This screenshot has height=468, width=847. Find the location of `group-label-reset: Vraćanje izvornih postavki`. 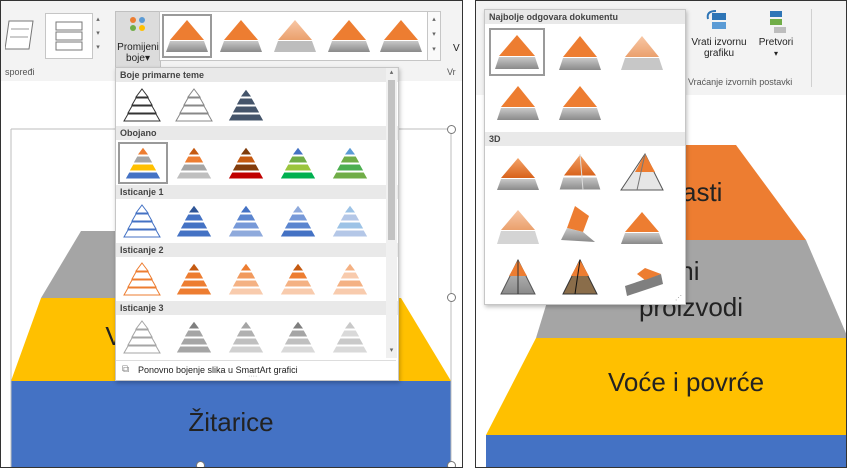

group-label-reset: Vraćanje izvornih postavki is located at coordinates (740, 82).